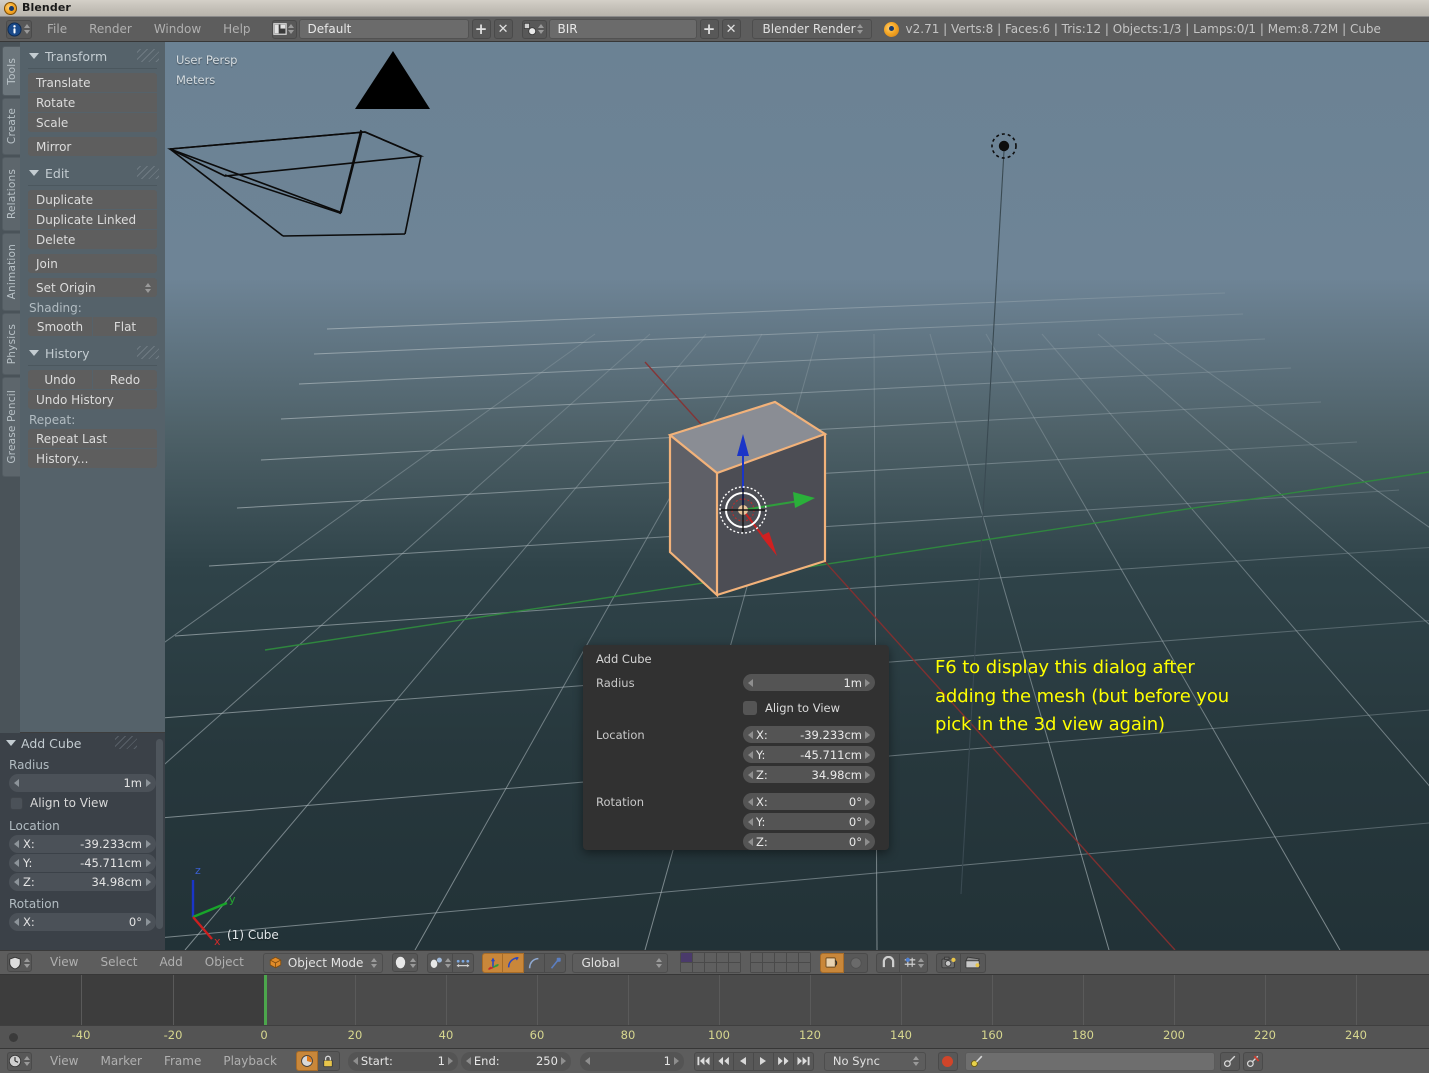 The height and width of the screenshot is (1073, 1429). What do you see at coordinates (920, 962) in the screenshot?
I see `snap-spinner` at bounding box center [920, 962].